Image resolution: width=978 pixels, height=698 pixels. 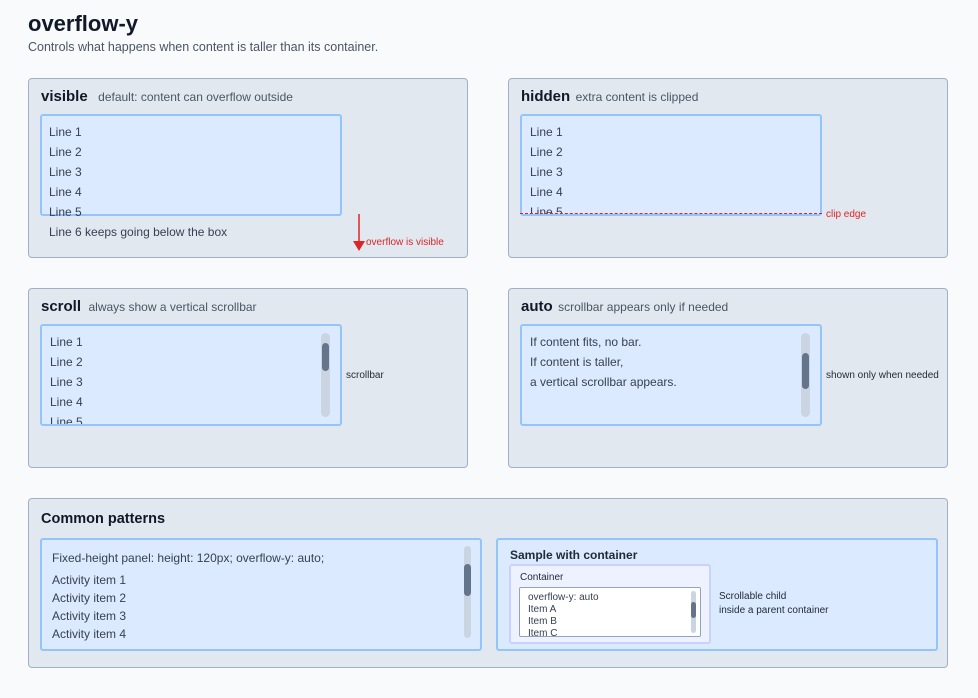 What do you see at coordinates (586, 342) in the screenshot?
I see `auto-line: If content fits, no bar.` at bounding box center [586, 342].